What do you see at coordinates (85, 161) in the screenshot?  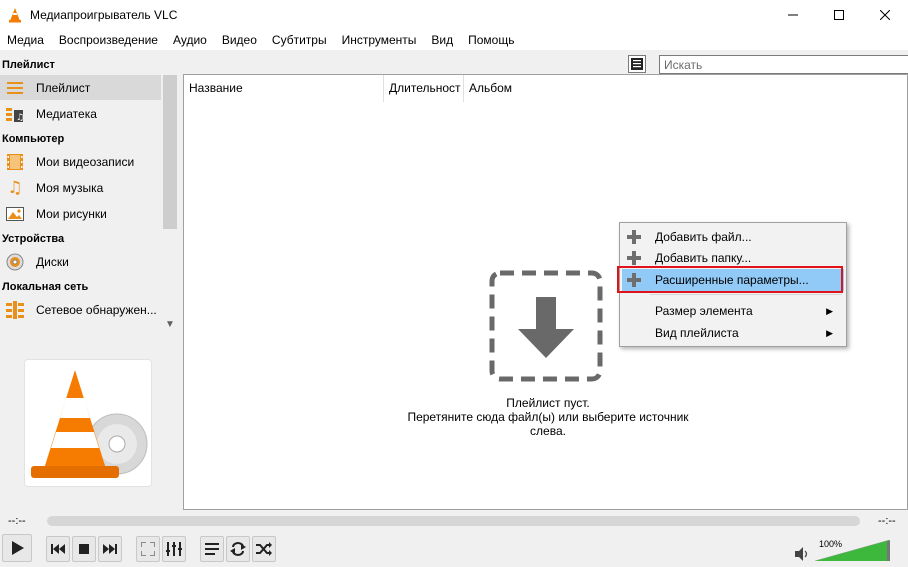 I see `sidebar-item-label: Мои видеозаписи` at bounding box center [85, 161].